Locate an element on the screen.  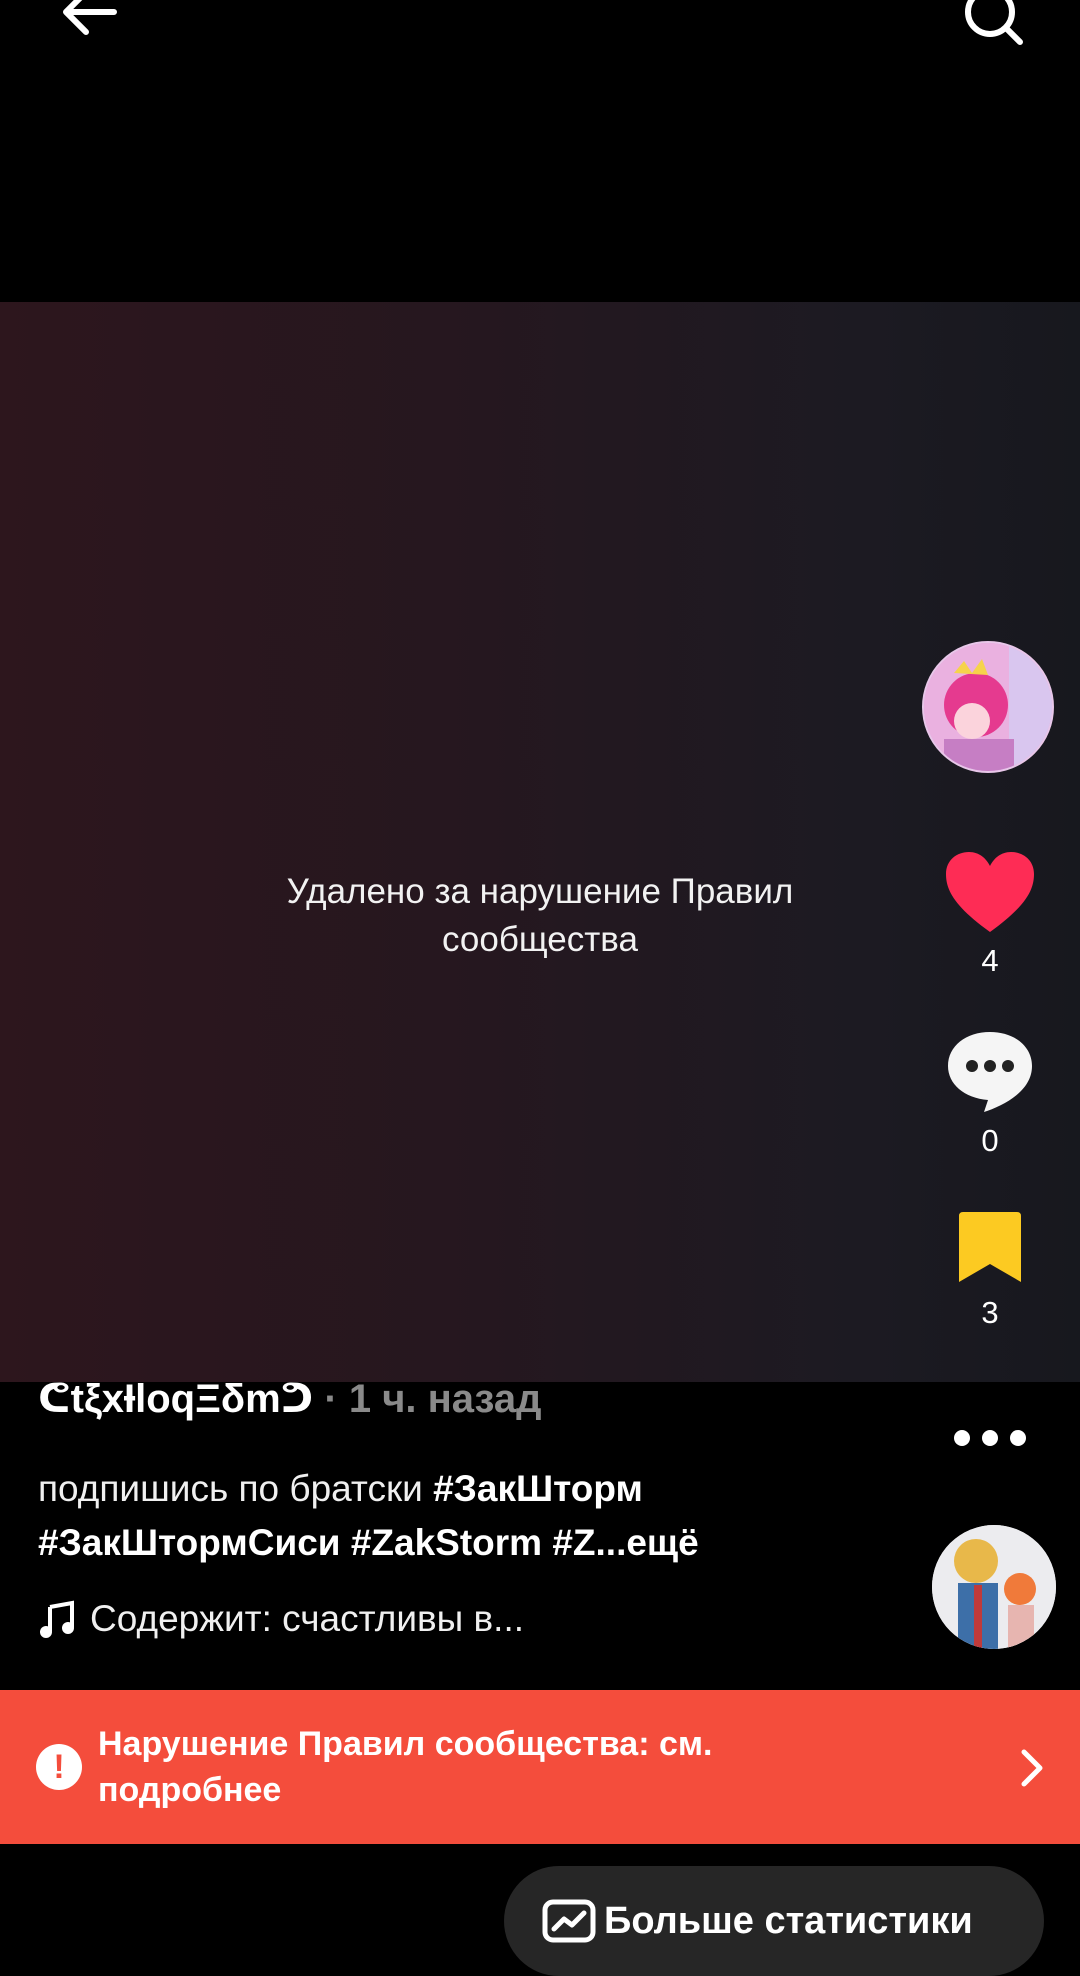
more-stats-button: Больше статистики is located at coordinates (774, 1921).